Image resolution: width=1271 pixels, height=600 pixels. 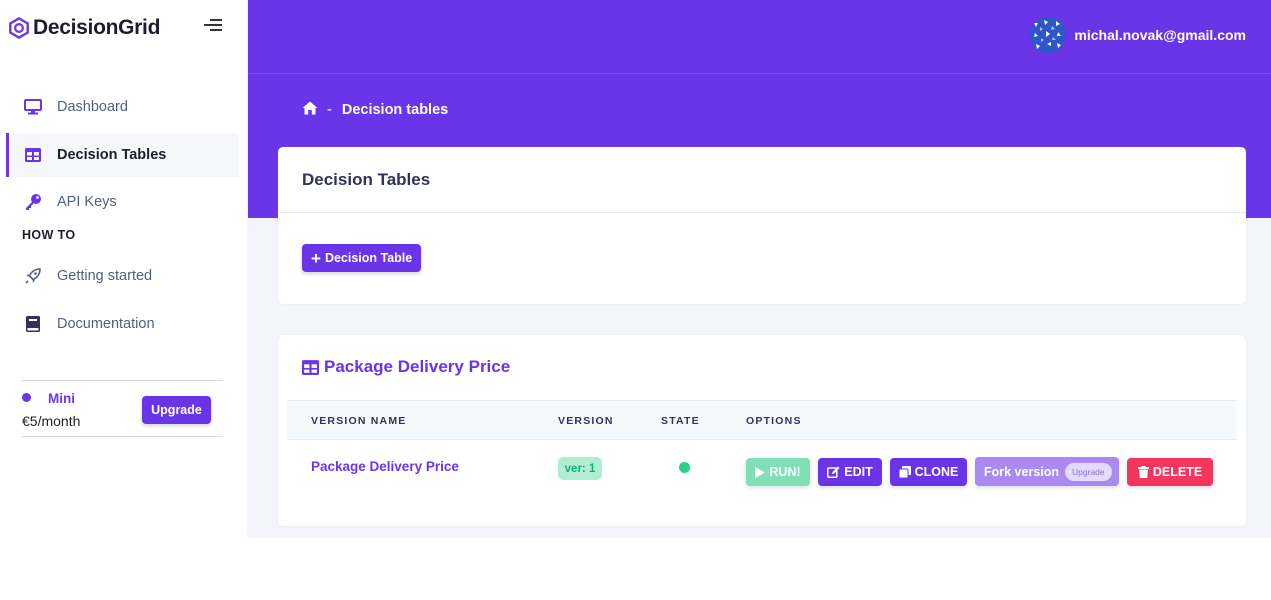 What do you see at coordinates (366, 179) in the screenshot?
I see `card-title: Decision Tables` at bounding box center [366, 179].